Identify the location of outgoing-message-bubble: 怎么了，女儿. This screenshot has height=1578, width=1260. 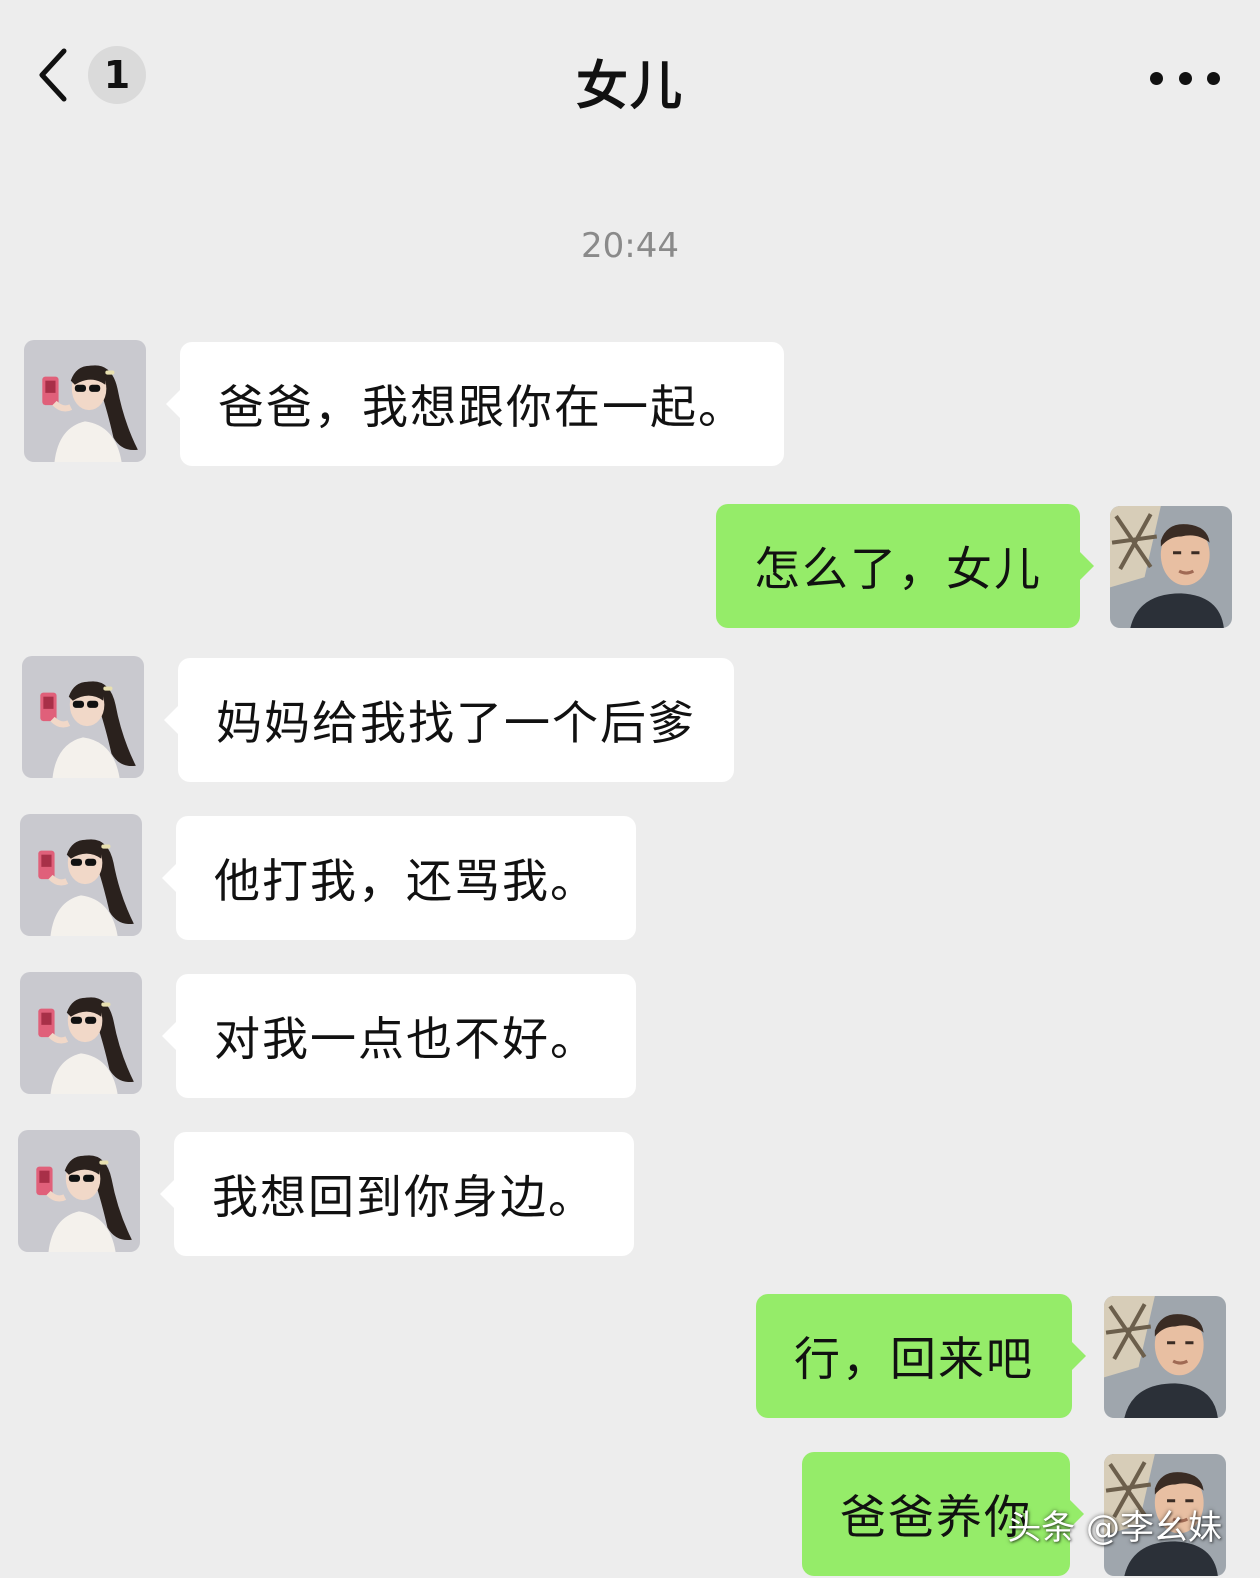
(905, 566).